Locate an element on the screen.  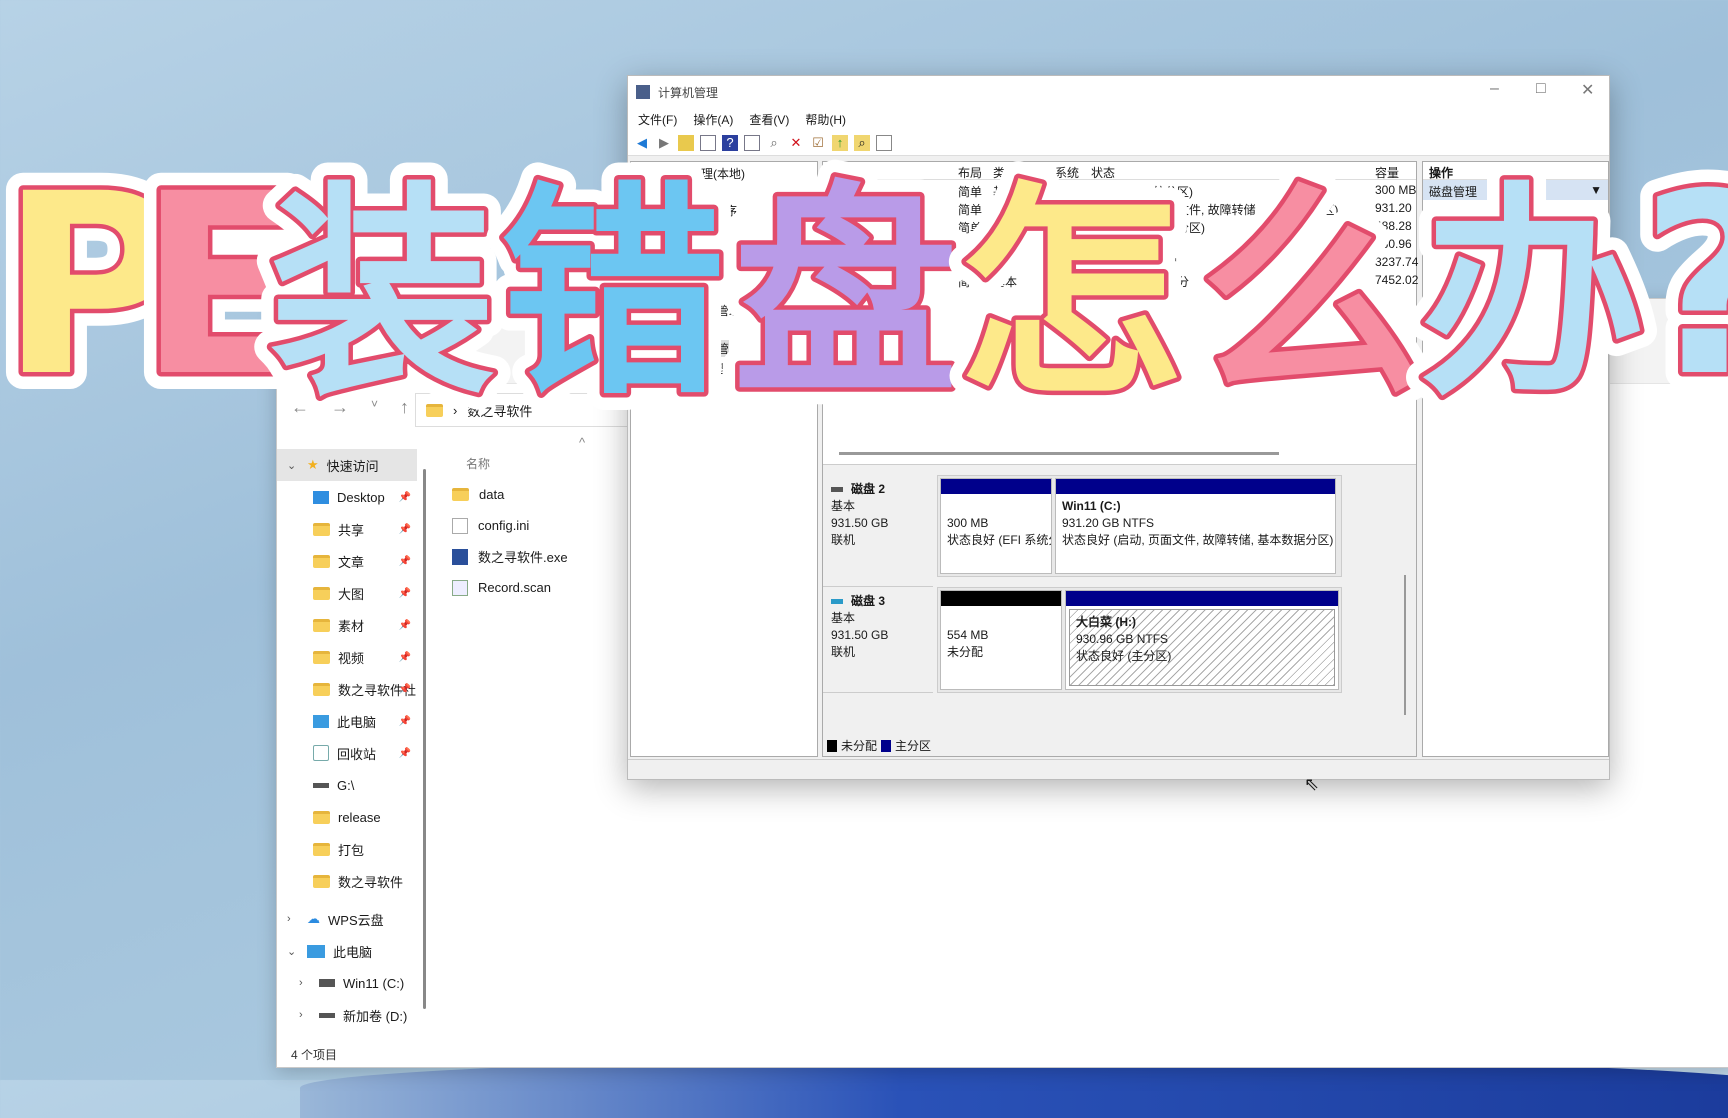
sidebar-item: 数之寻软件 is located at coordinates (347, 881).